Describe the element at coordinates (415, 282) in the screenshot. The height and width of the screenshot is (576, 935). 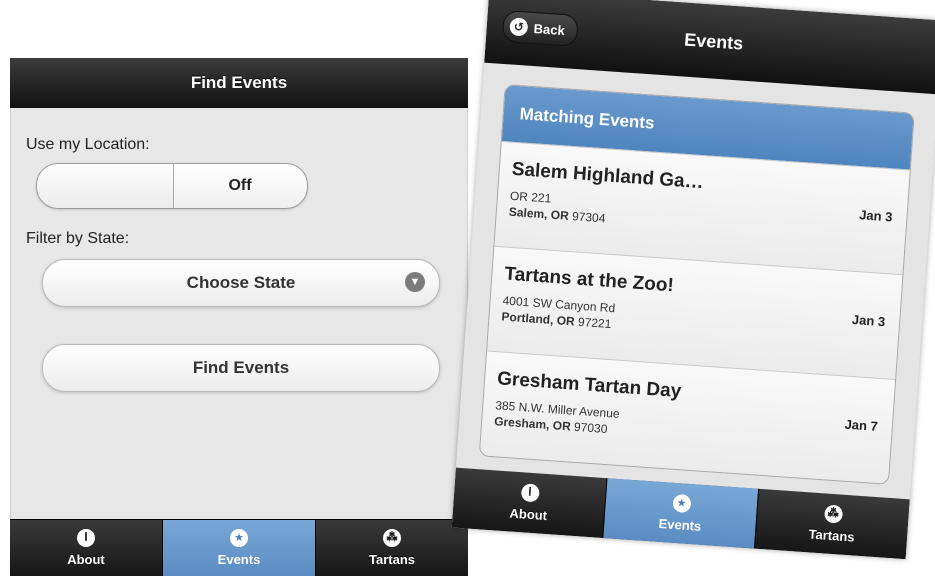
I see `chevron-down-icon: ▼` at that location.